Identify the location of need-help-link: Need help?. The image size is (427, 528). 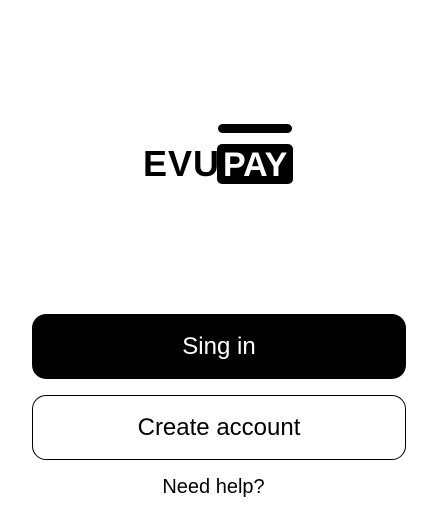
(213, 487).